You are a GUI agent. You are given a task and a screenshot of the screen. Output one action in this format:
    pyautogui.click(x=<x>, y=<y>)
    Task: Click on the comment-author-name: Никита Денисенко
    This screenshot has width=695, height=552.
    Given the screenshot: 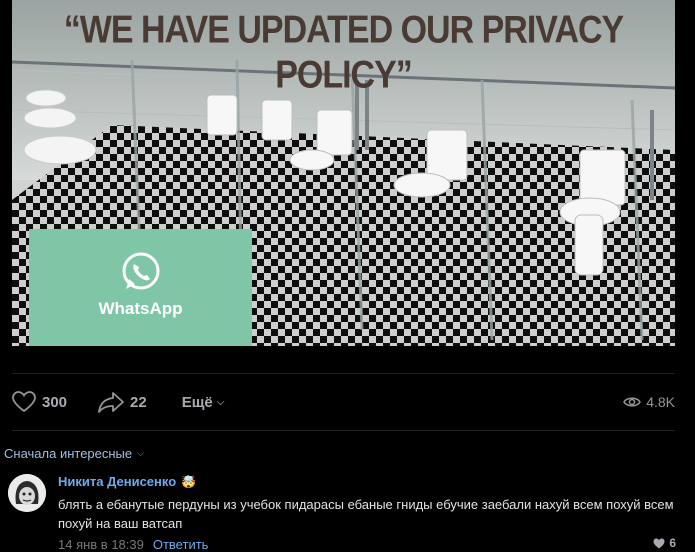 What is the action you would take?
    pyautogui.click(x=117, y=481)
    